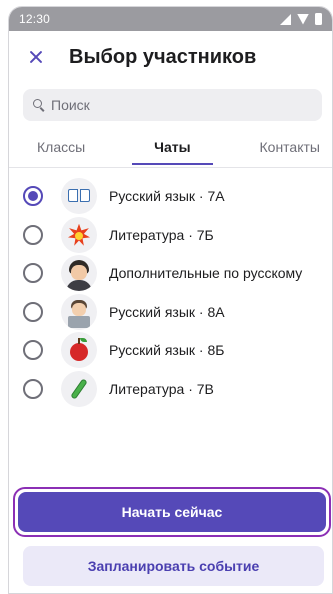 Image resolution: width=333 pixels, height=594 pixels. I want to click on coder-icon, so click(79, 312).